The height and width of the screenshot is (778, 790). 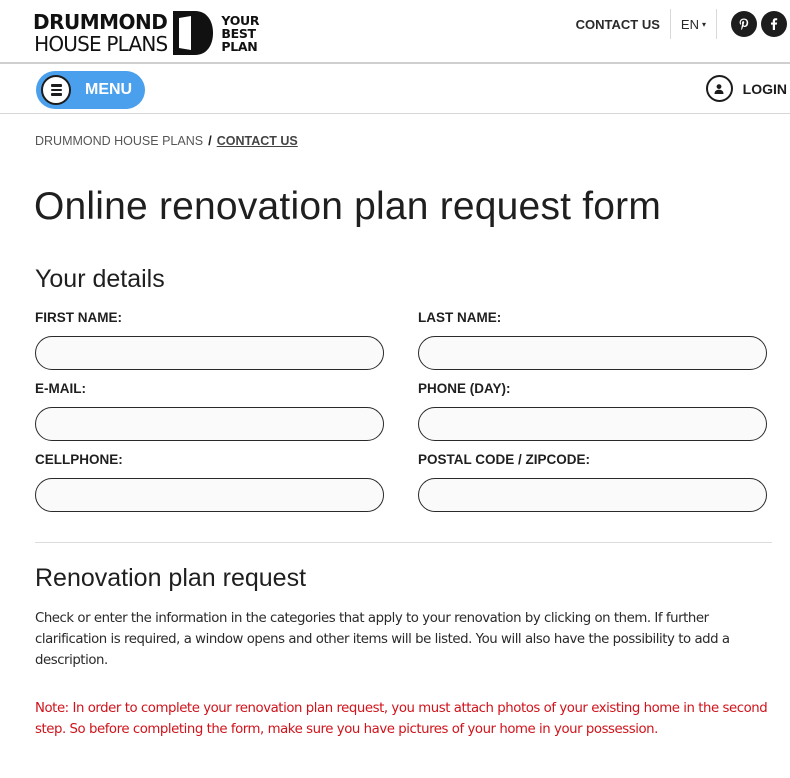 What do you see at coordinates (109, 89) in the screenshot?
I see `menu-label: MENU` at bounding box center [109, 89].